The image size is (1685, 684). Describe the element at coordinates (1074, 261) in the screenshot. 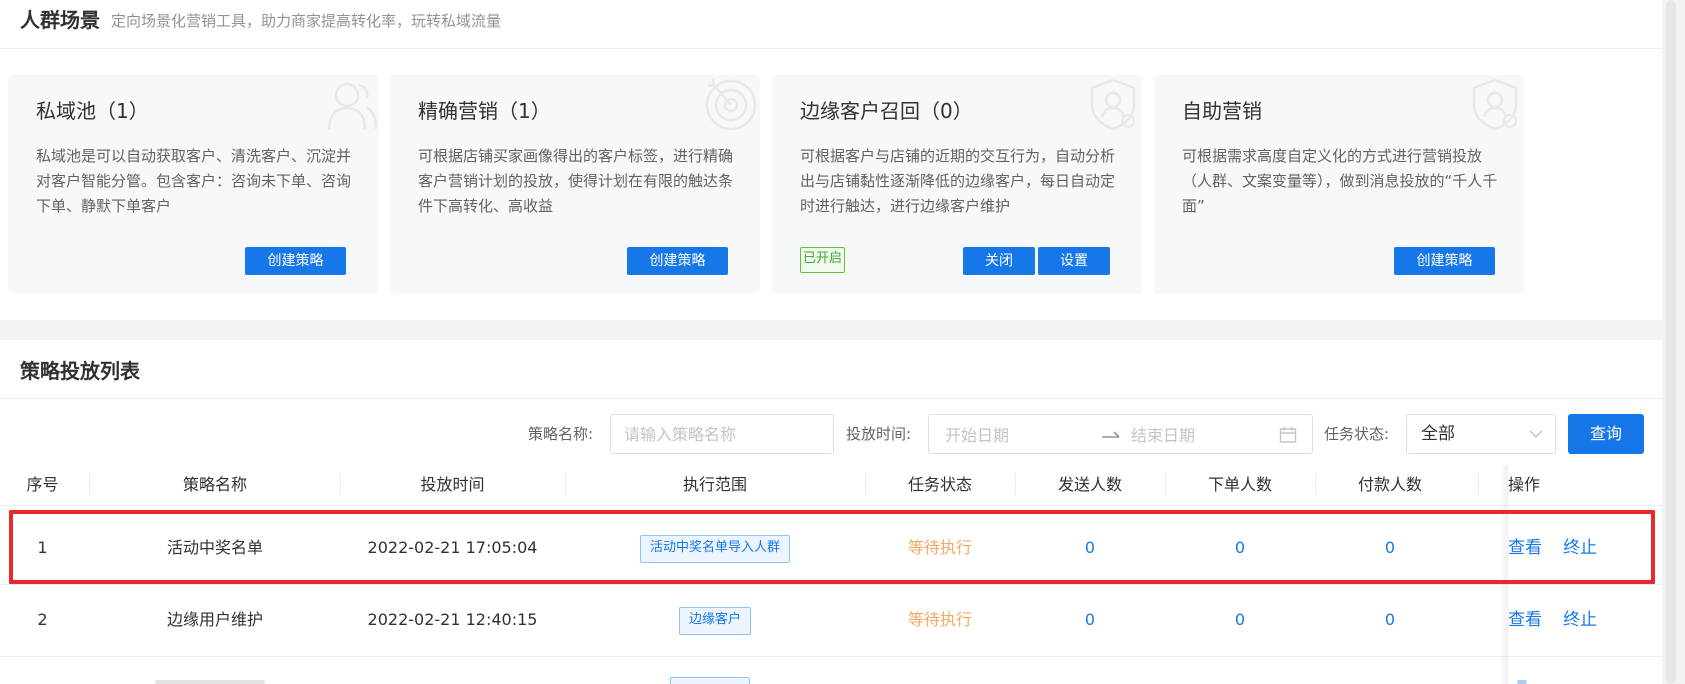

I see `settings-button: 设置` at that location.